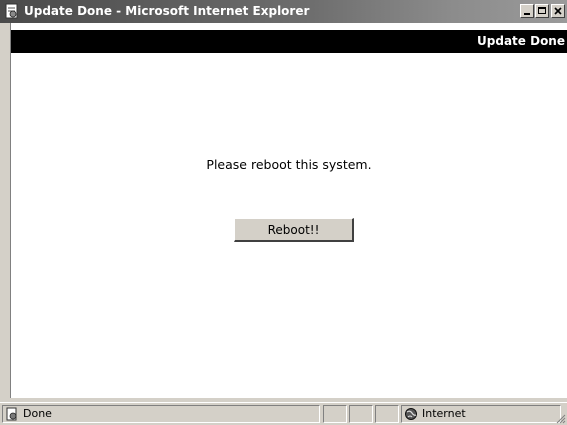  I want to click on close-icon, so click(558, 11).